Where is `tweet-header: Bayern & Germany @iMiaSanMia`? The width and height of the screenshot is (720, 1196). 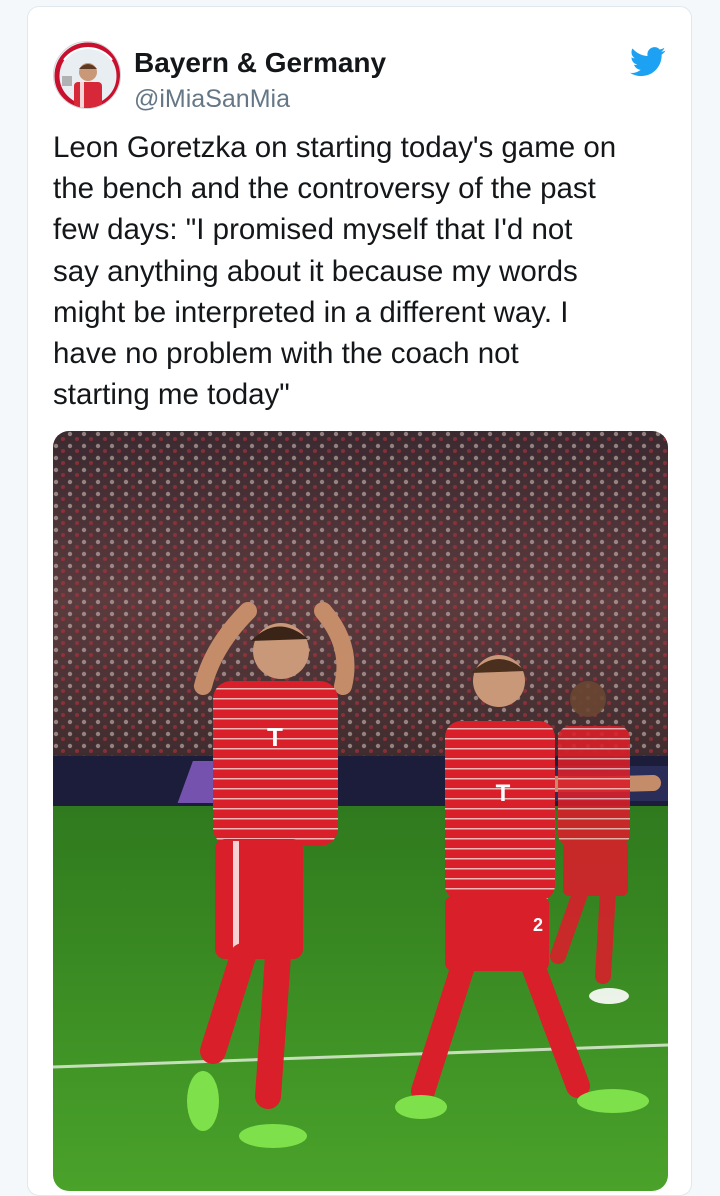
tweet-header: Bayern & Germany @iMiaSanMia is located at coordinates (360, 77).